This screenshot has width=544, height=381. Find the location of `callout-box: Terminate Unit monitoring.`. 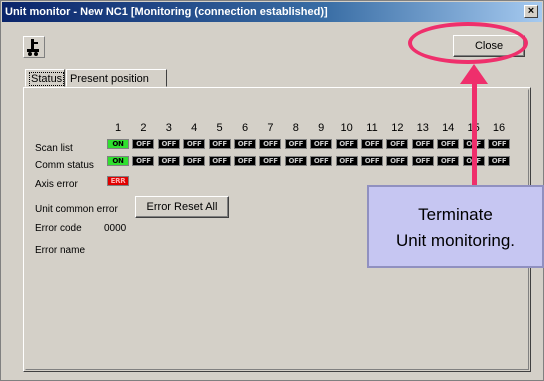

callout-box: Terminate Unit monitoring. is located at coordinates (455, 226).